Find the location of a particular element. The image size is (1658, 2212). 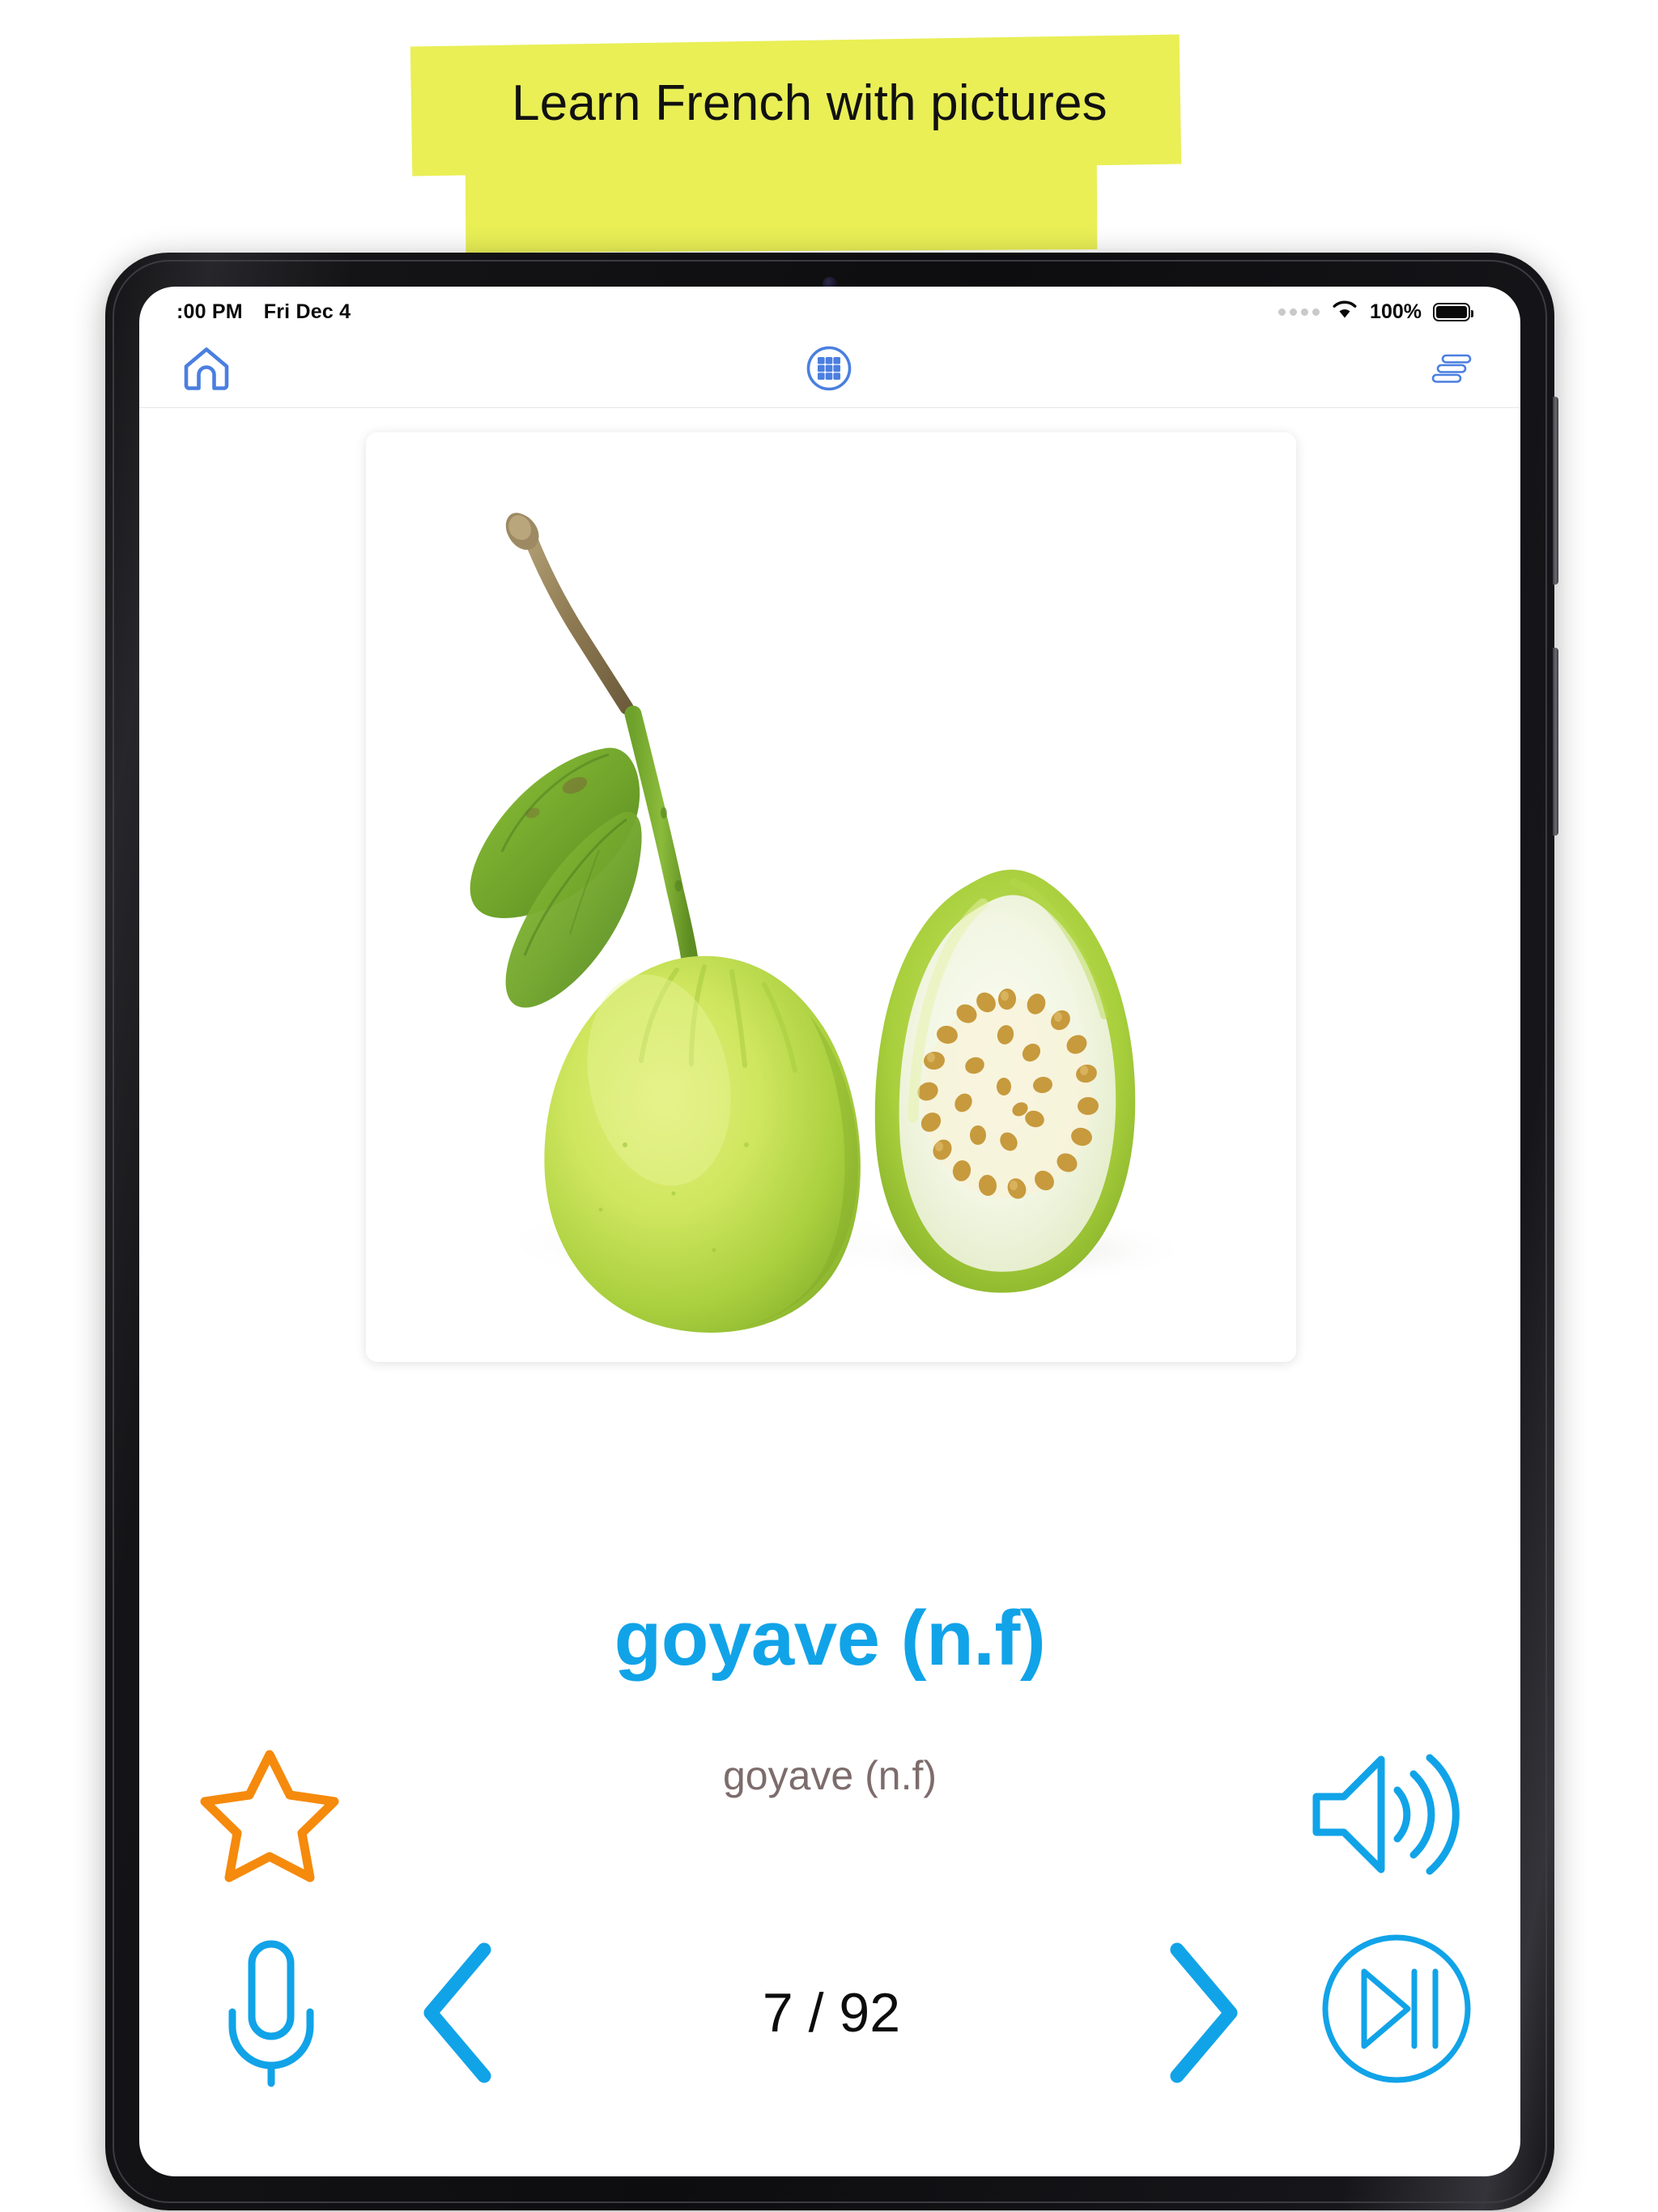

status-bar: :00 PM Fri Dec 4 100% is located at coordinates (829, 311).